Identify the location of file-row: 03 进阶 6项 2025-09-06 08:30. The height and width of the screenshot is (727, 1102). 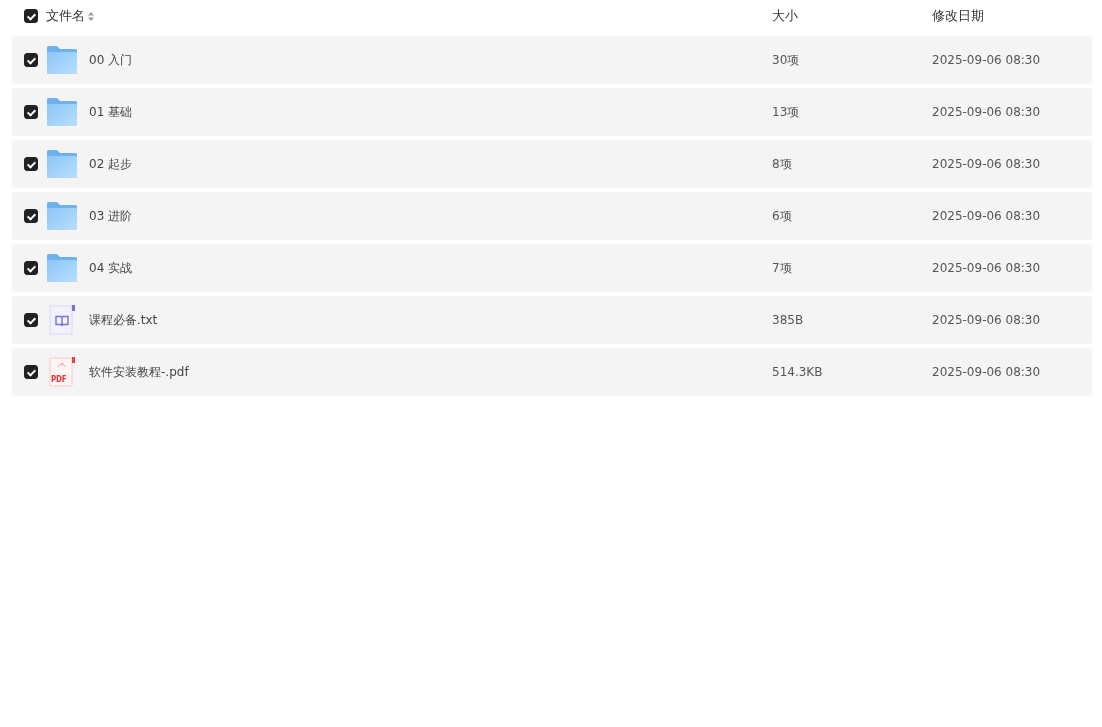
(552, 216).